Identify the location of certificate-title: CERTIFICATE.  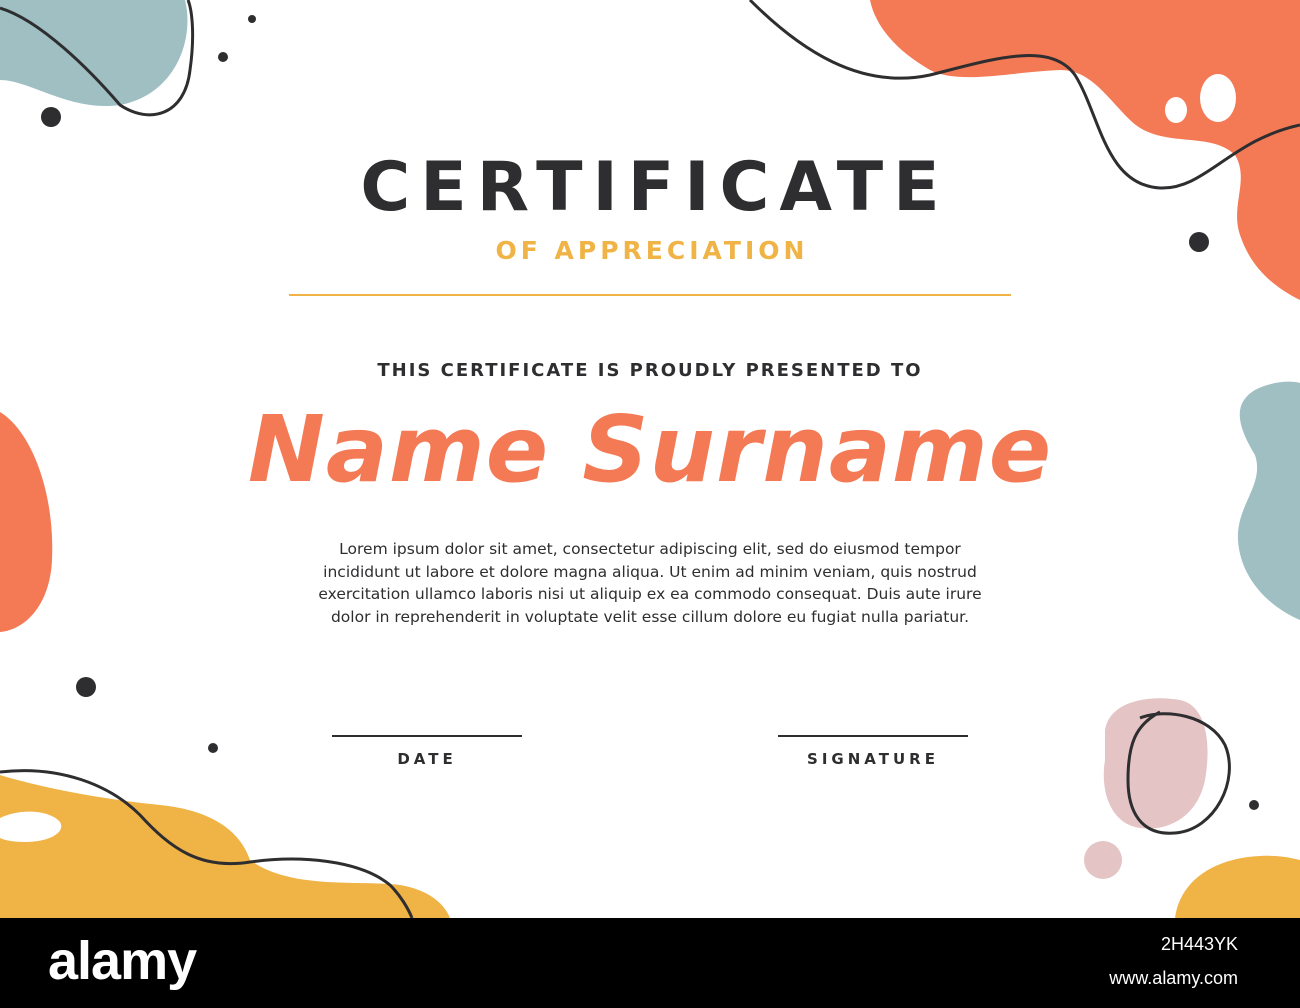
(655, 187).